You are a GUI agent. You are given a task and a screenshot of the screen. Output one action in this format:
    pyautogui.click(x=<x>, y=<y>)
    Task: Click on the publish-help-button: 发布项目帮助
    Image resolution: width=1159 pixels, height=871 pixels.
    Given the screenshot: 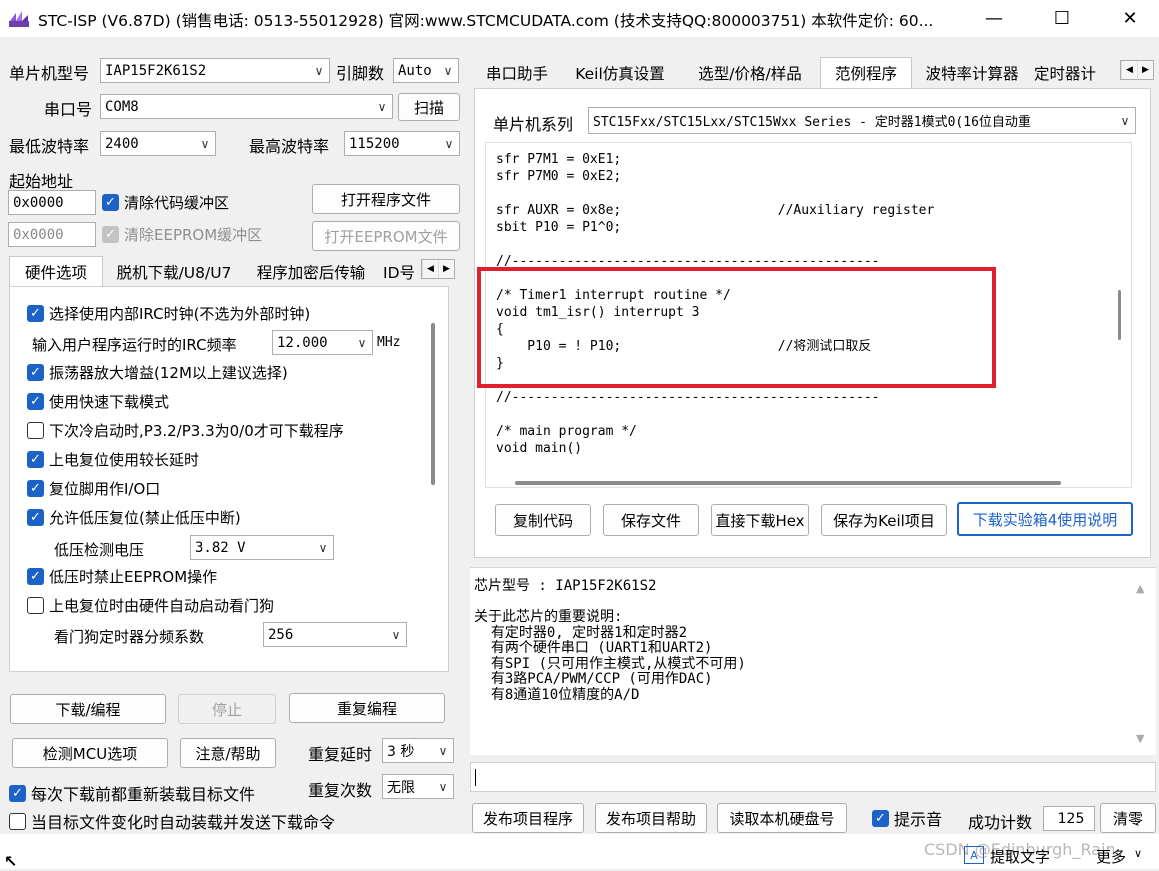 What is the action you would take?
    pyautogui.click(x=651, y=818)
    